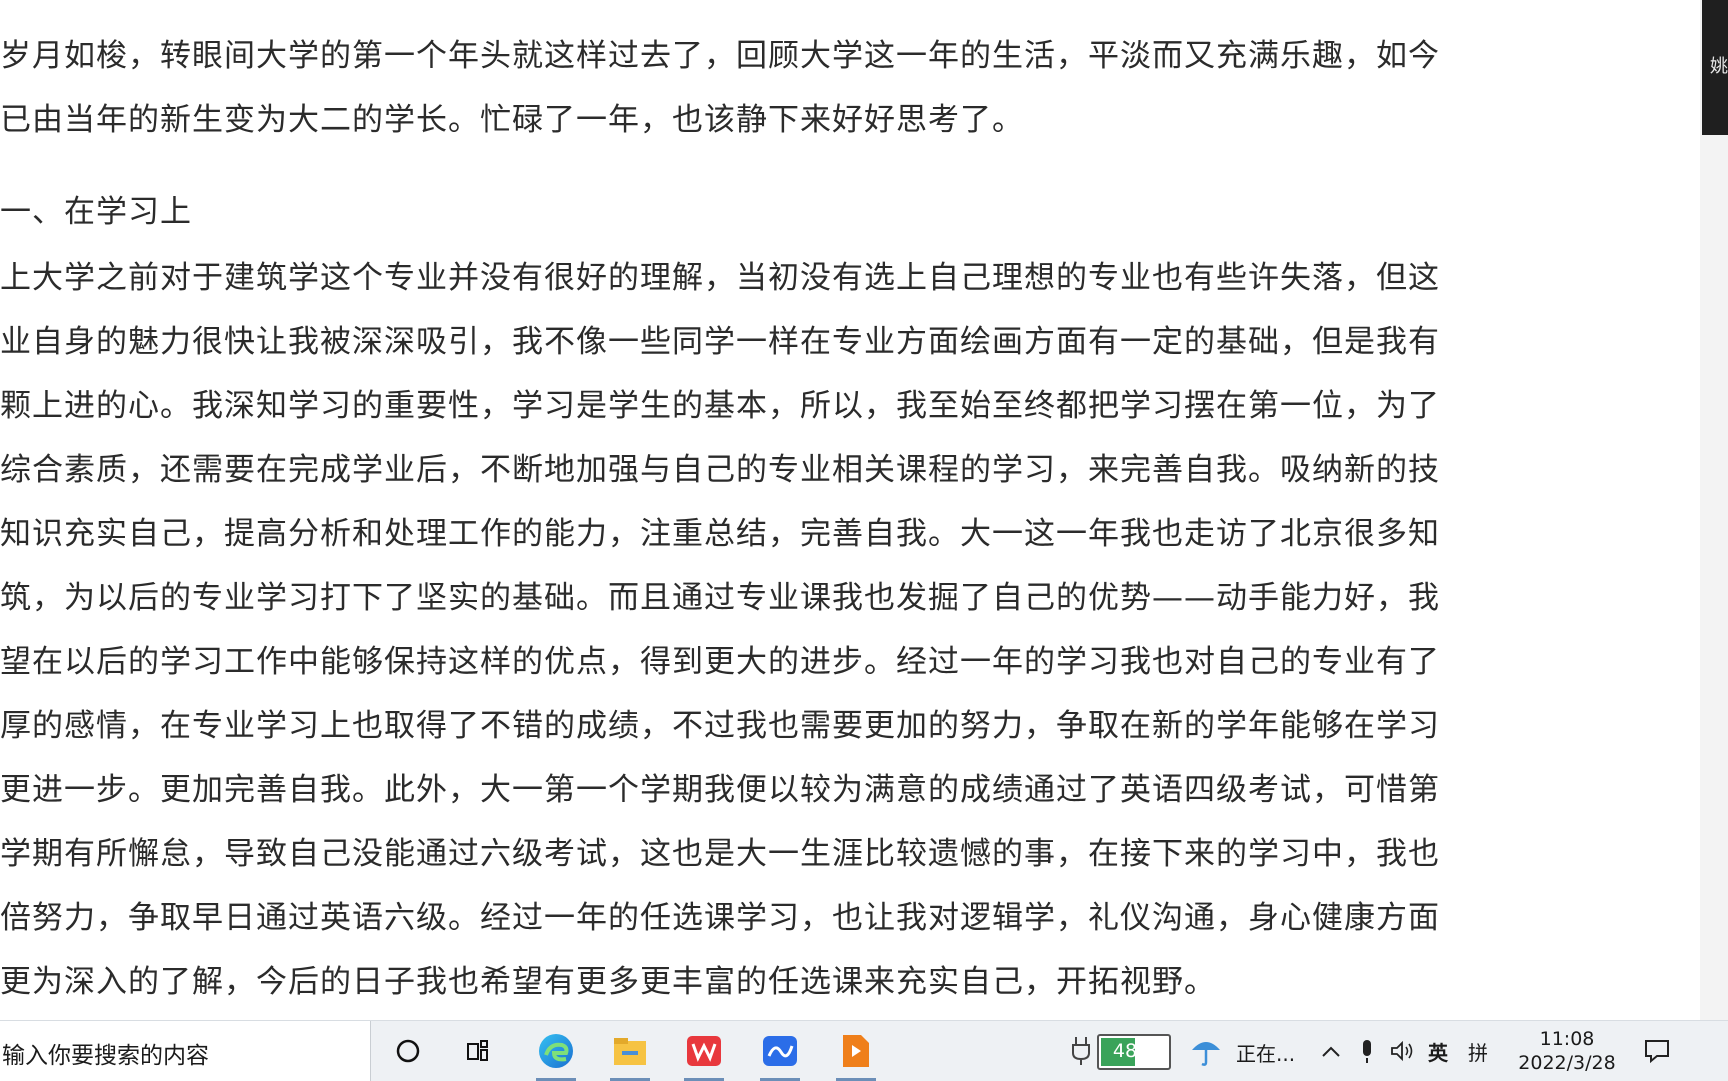 The width and height of the screenshot is (1728, 1081). I want to click on system-clock: 11:08 2022/3/28, so click(1567, 1051).